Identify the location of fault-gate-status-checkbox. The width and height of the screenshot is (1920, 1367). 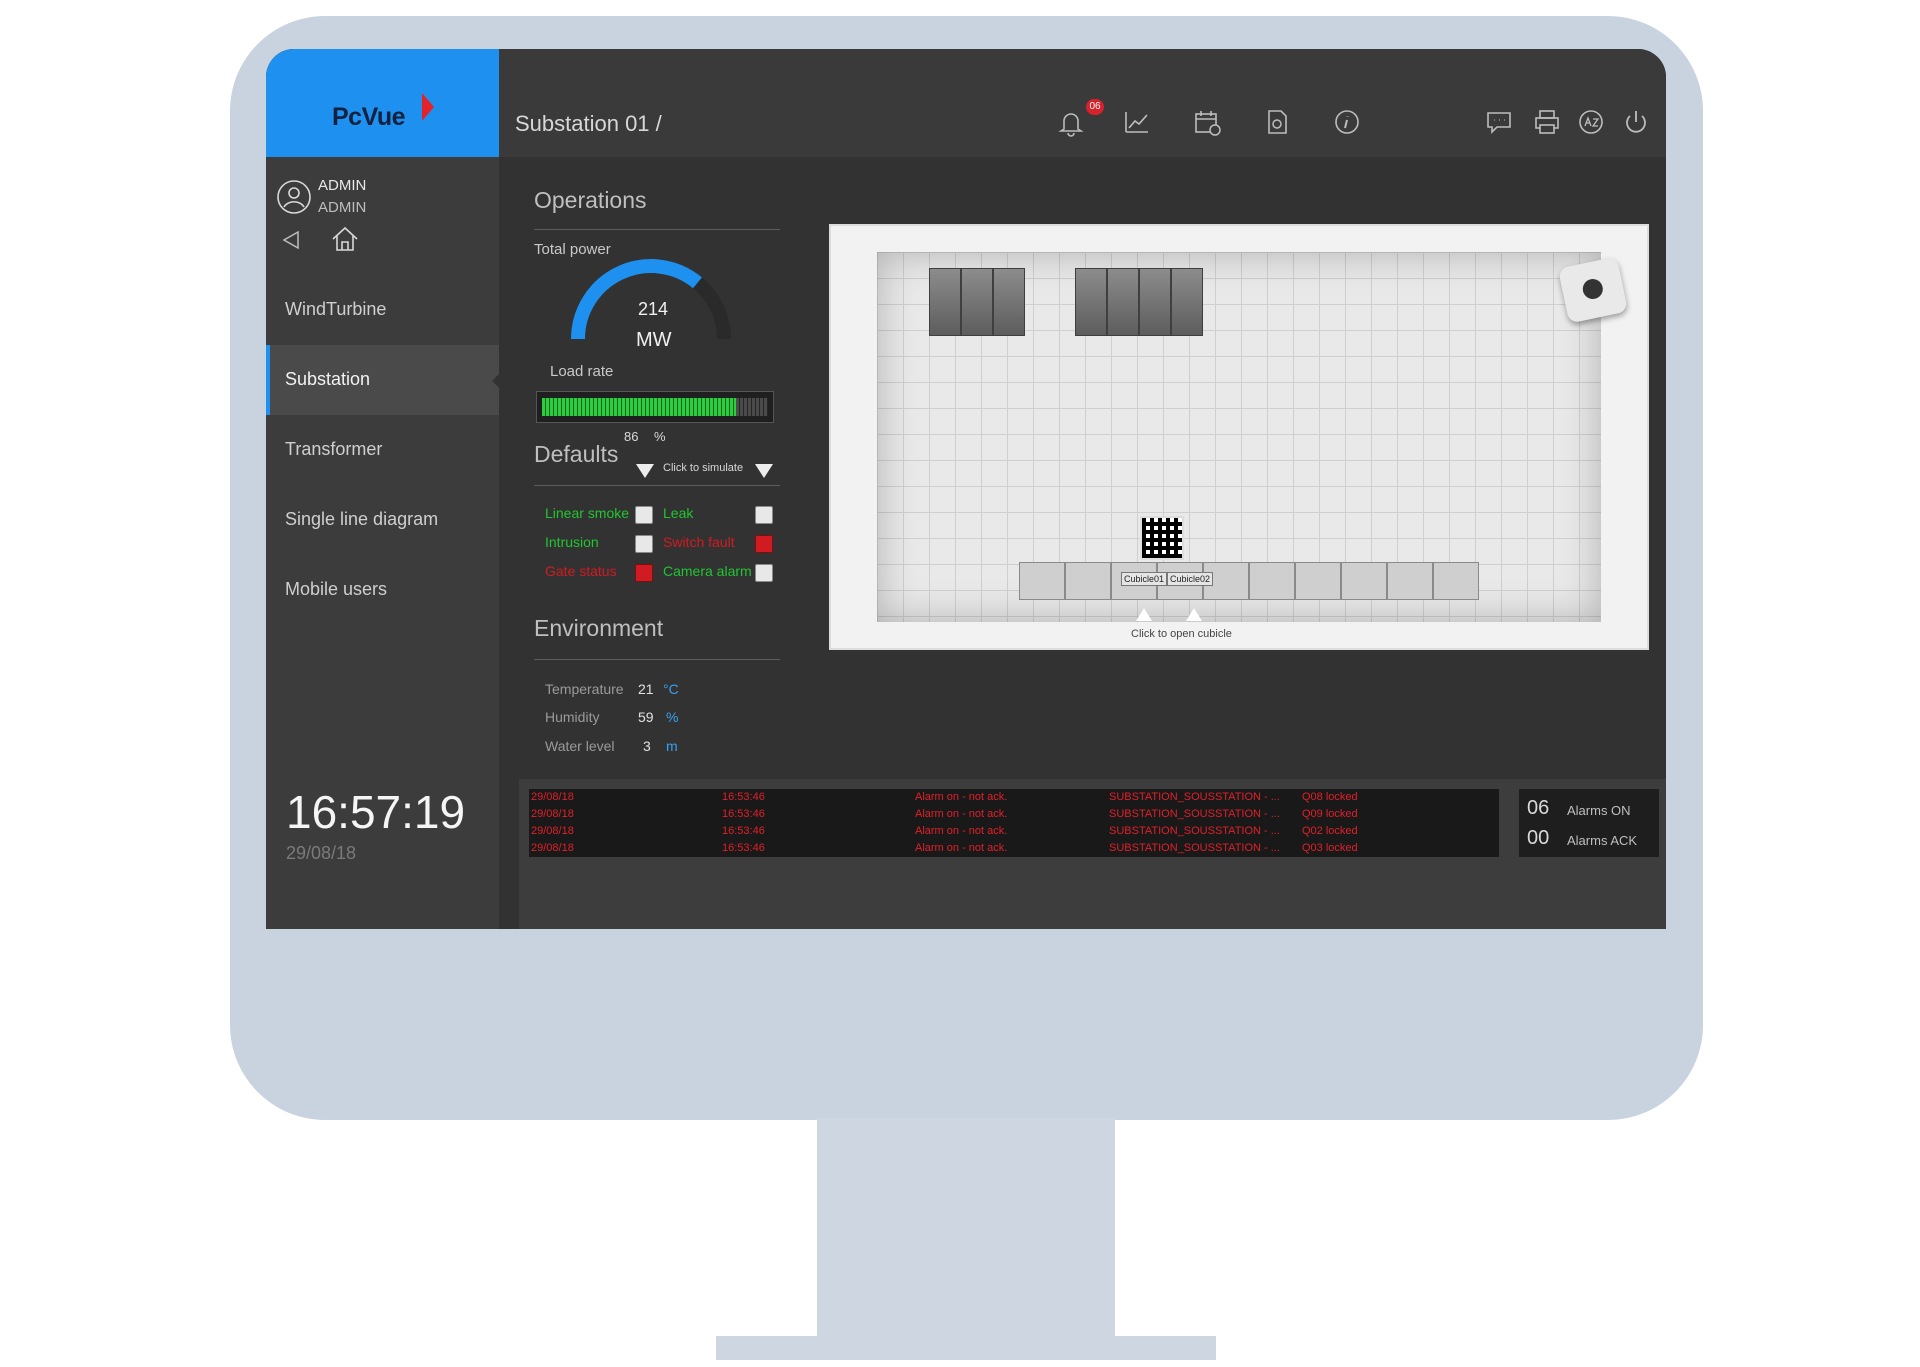
(644, 573).